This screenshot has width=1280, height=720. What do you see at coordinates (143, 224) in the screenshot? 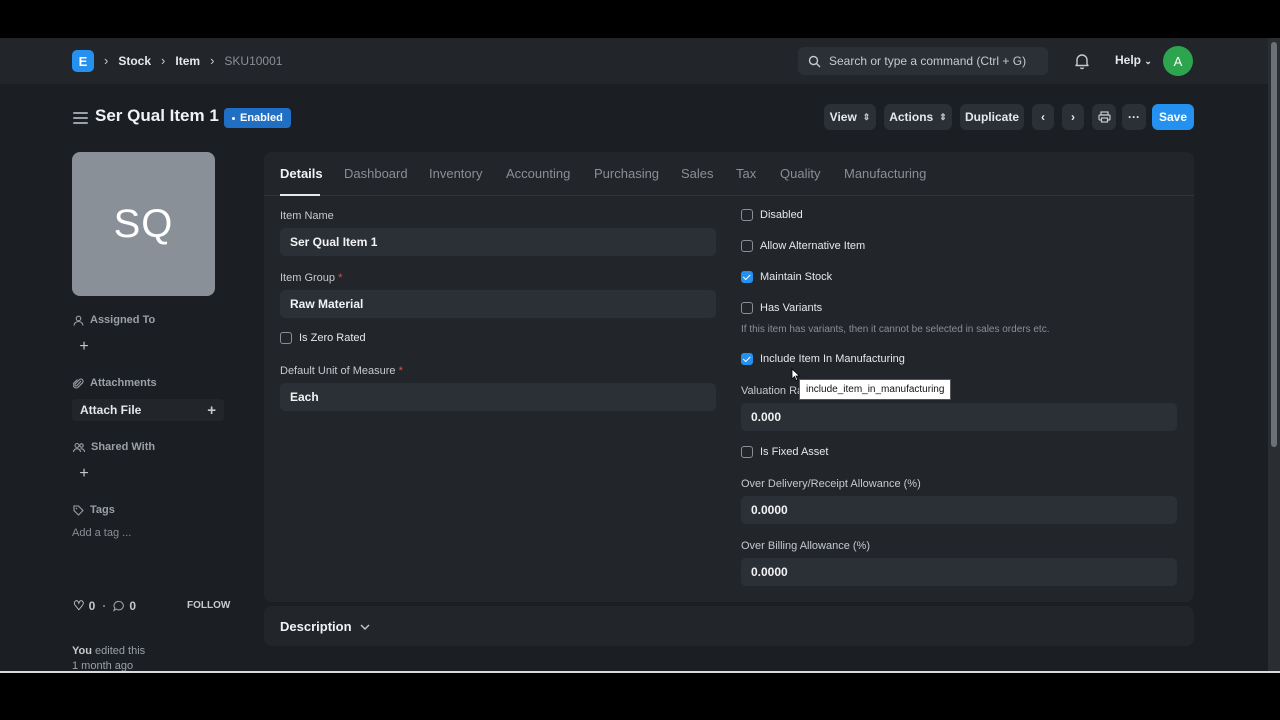
I see `item-image-placeholder: SQ` at bounding box center [143, 224].